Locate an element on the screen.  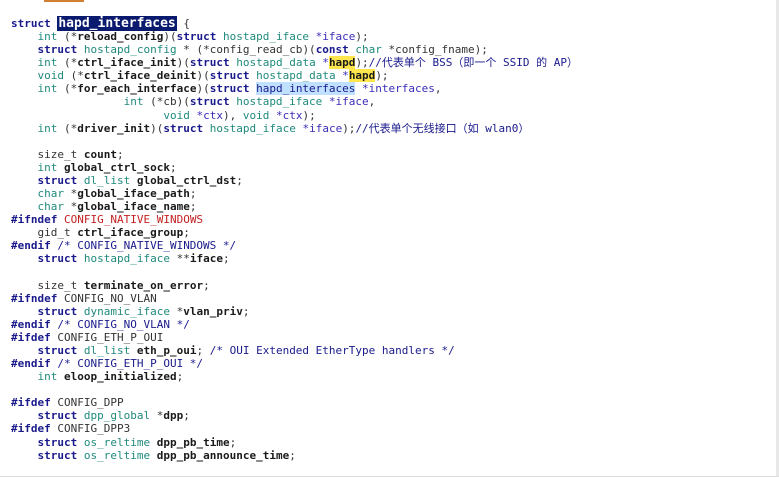
code-line: int eloop_initialized; is located at coordinates (97, 377).